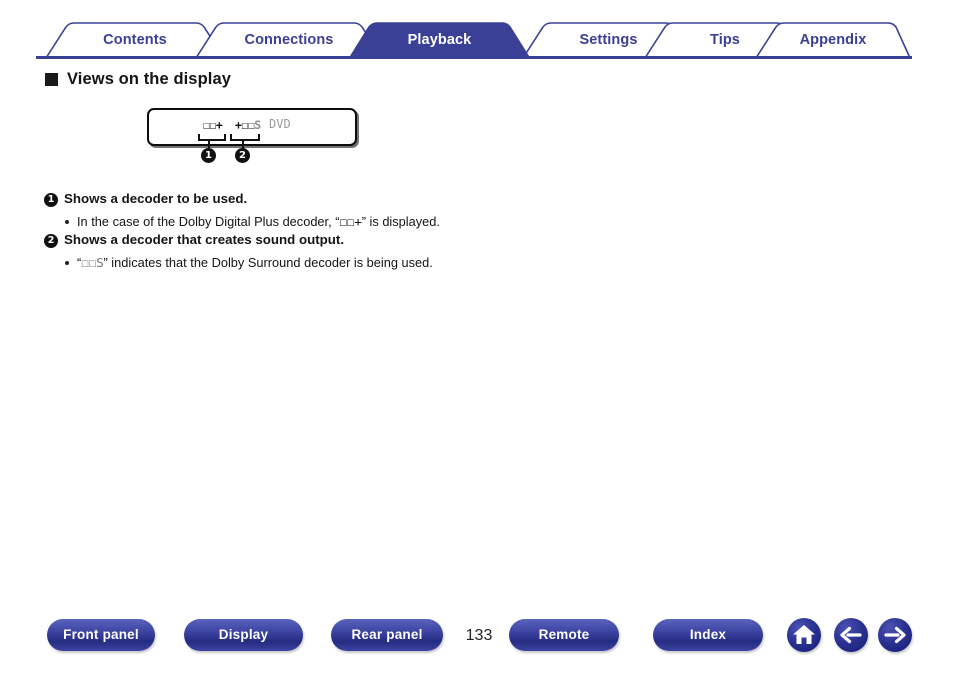 The image size is (954, 673). What do you see at coordinates (101, 635) in the screenshot?
I see `front-panel-button: Front panel` at bounding box center [101, 635].